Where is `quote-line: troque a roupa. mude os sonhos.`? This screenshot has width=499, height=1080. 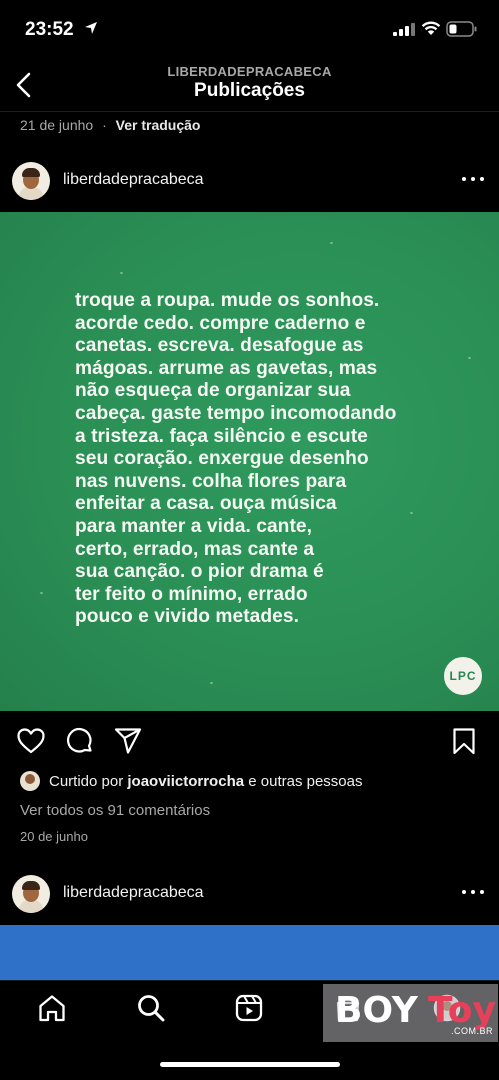
quote-line: troque a roupa. mude os sonhos. is located at coordinates (227, 300).